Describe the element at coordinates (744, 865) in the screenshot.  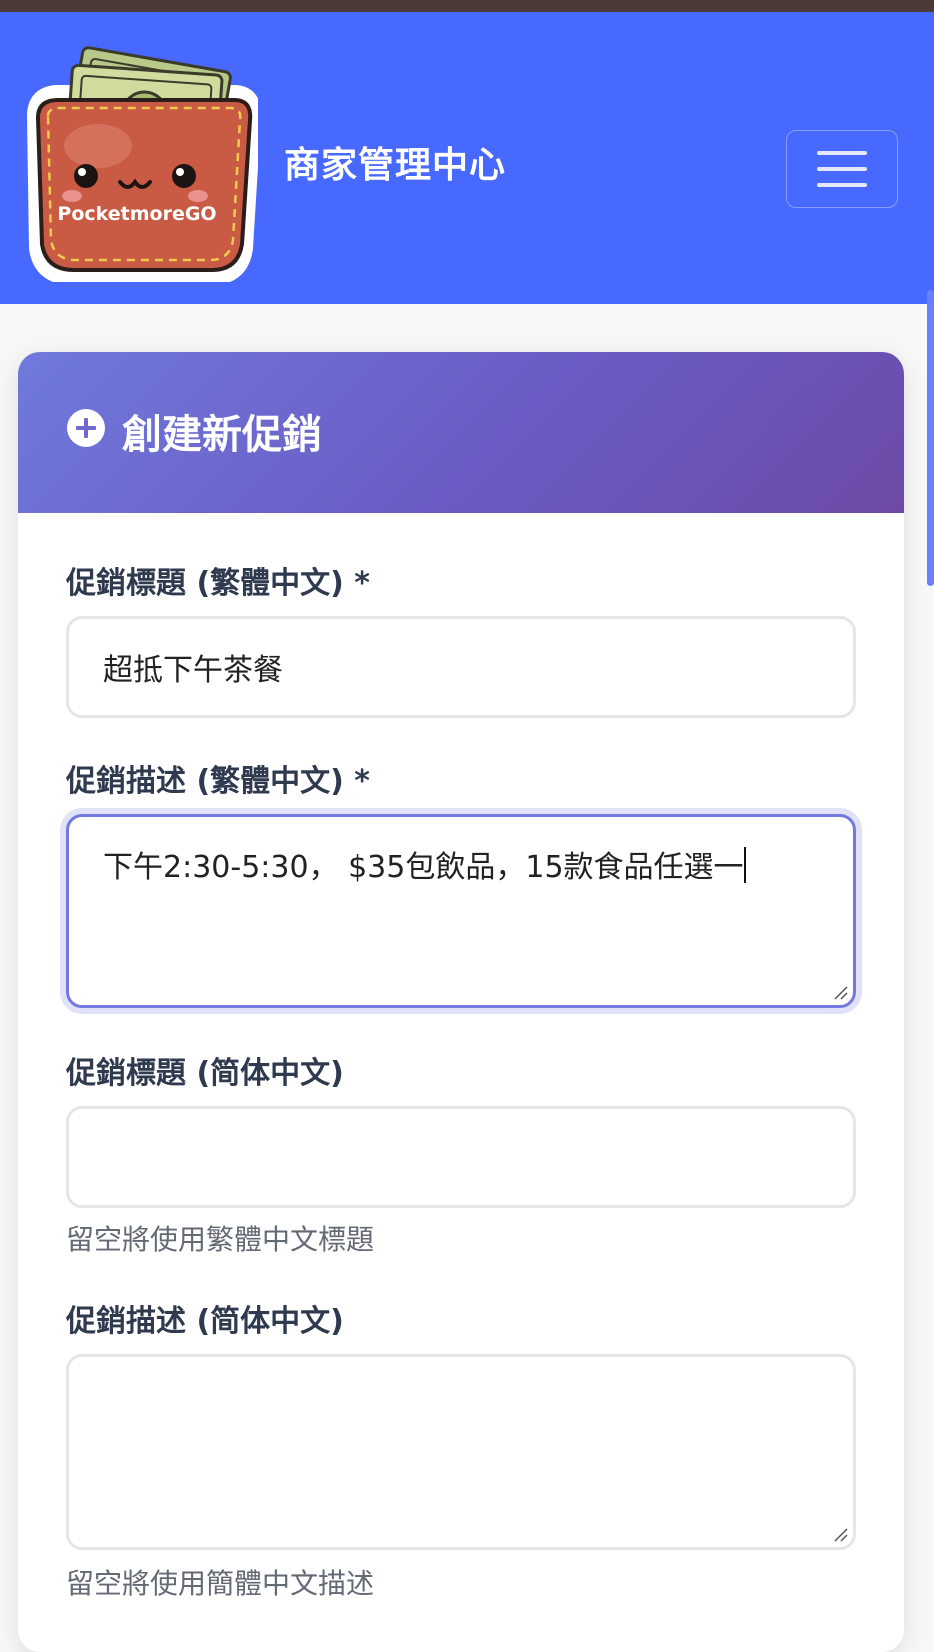
I see `text-caret` at that location.